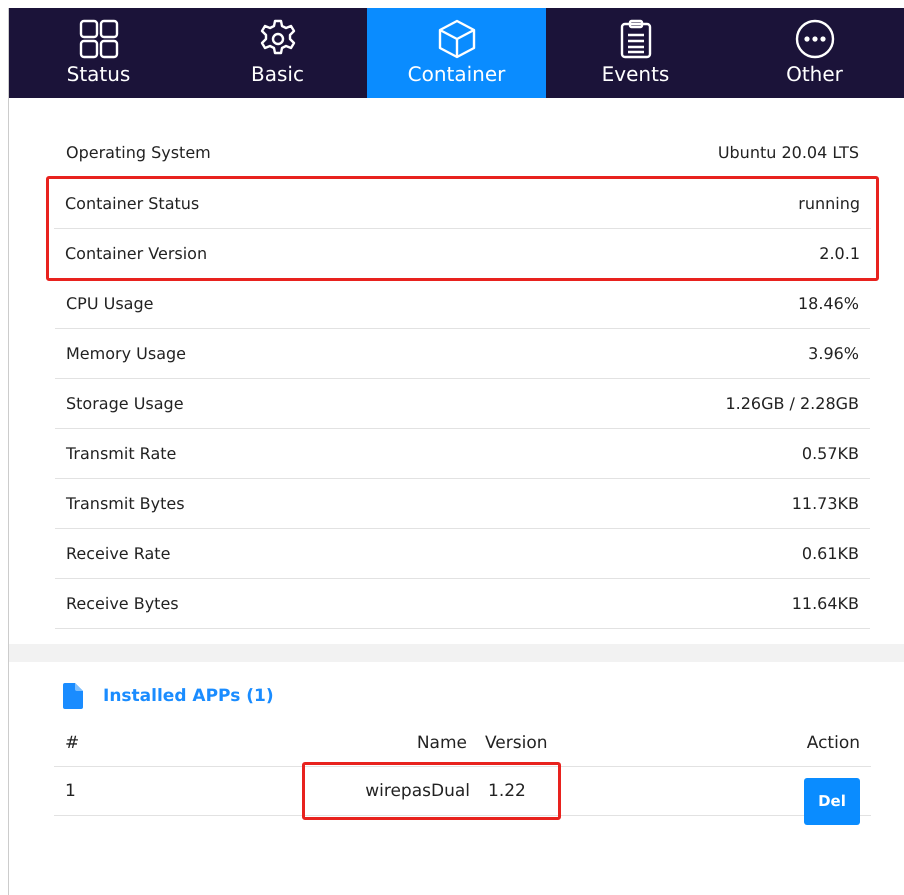 This screenshot has width=904, height=895. I want to click on section-title: Installed APPs (1), so click(188, 696).